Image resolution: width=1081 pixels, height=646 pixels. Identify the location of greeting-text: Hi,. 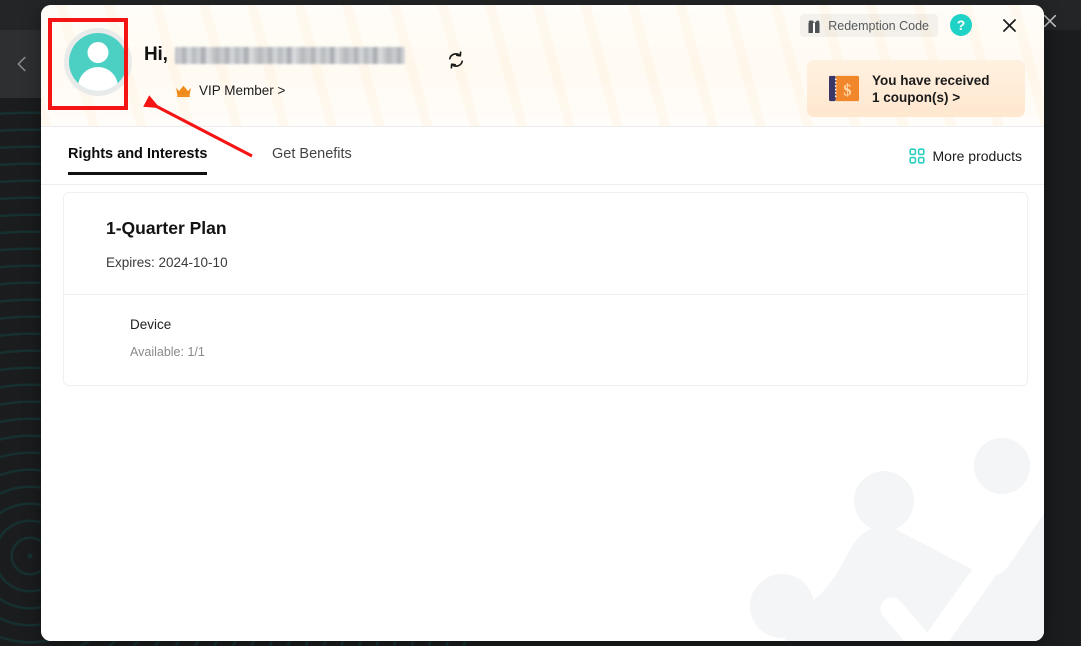
(156, 54).